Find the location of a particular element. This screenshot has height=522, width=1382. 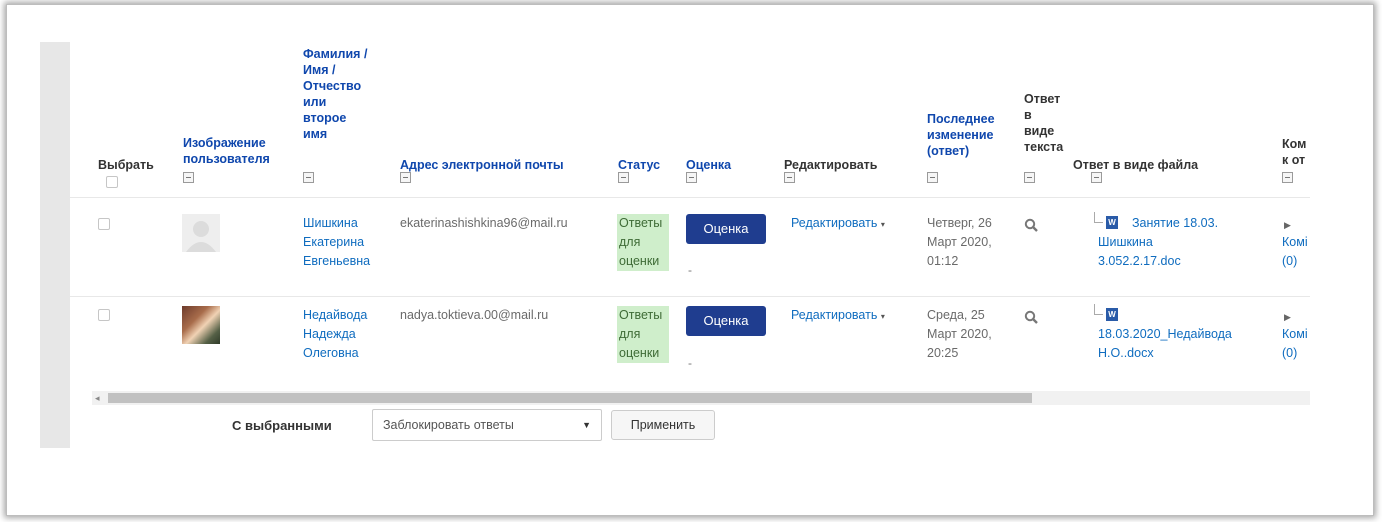

submitted-file-link: 18.03.2020_Недайвода Н.О..docx is located at coordinates (1165, 344).